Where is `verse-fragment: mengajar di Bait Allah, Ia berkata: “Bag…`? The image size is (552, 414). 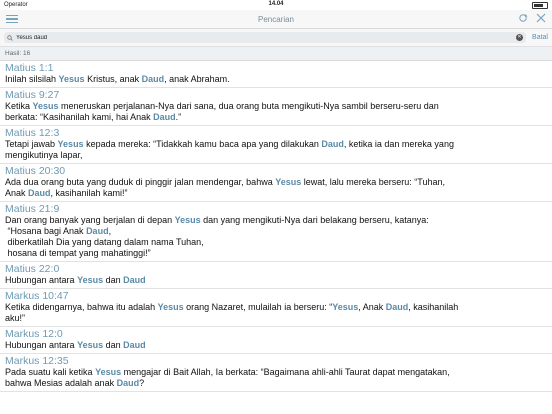 verse-fragment: mengajar di Bait Allah, Ia berkata: “Bag… is located at coordinates (285, 372).